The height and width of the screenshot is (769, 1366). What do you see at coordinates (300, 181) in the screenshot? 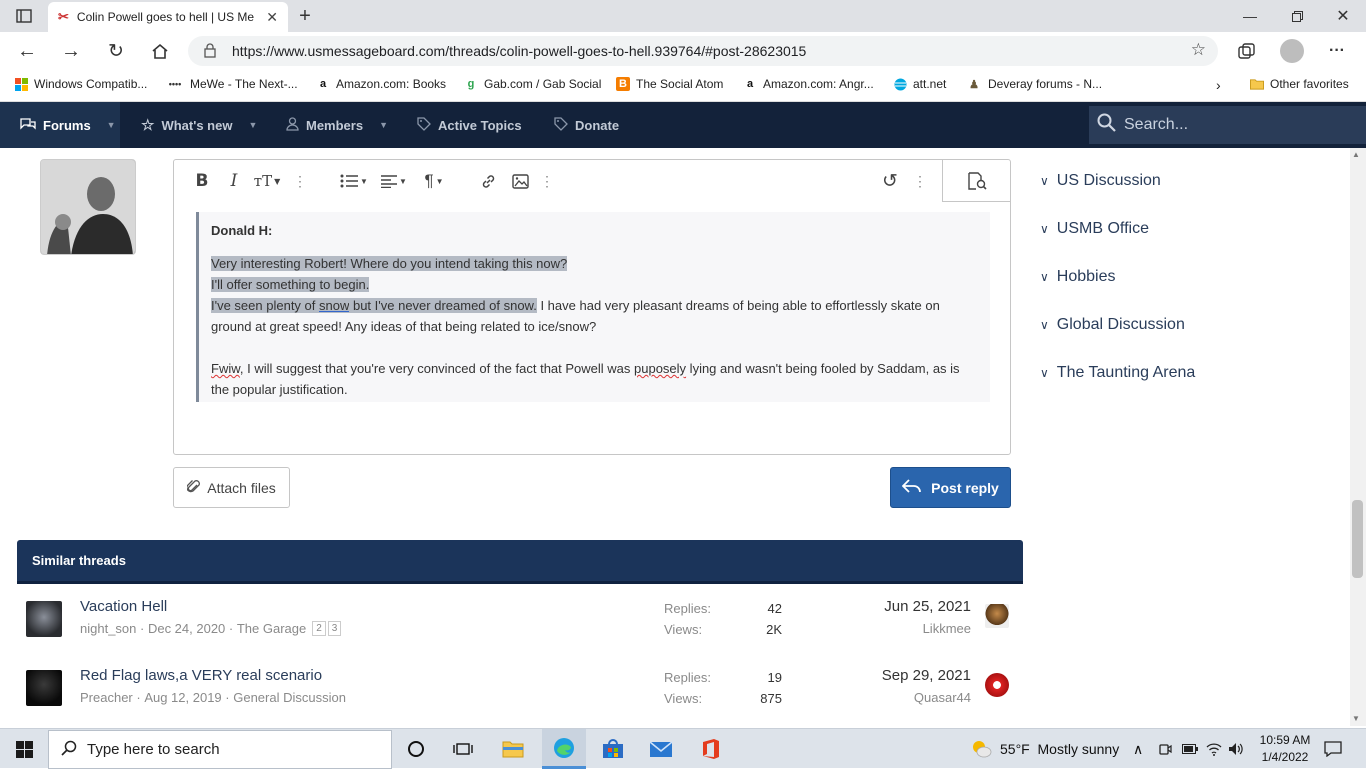
I see `more-text-options-icon: ⋮` at bounding box center [300, 181].